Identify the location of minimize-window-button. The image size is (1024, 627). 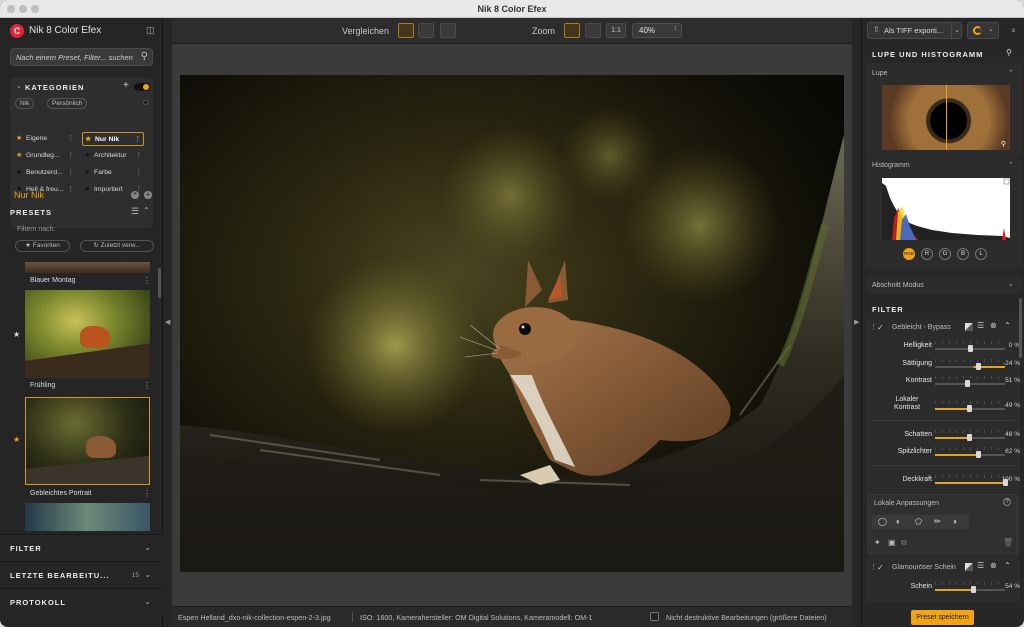
(23, 9).